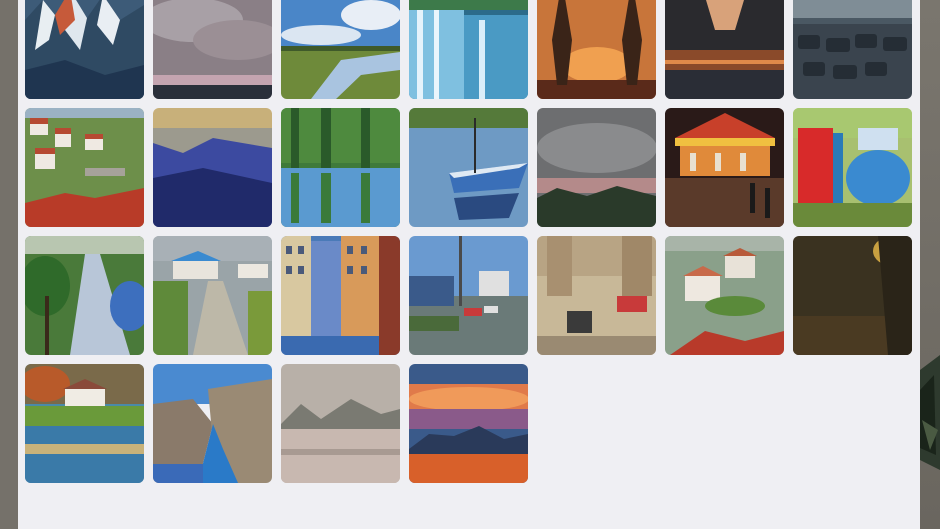 This screenshot has width=940, height=529. I want to click on painting-sunset-mountains, so click(468, 423).